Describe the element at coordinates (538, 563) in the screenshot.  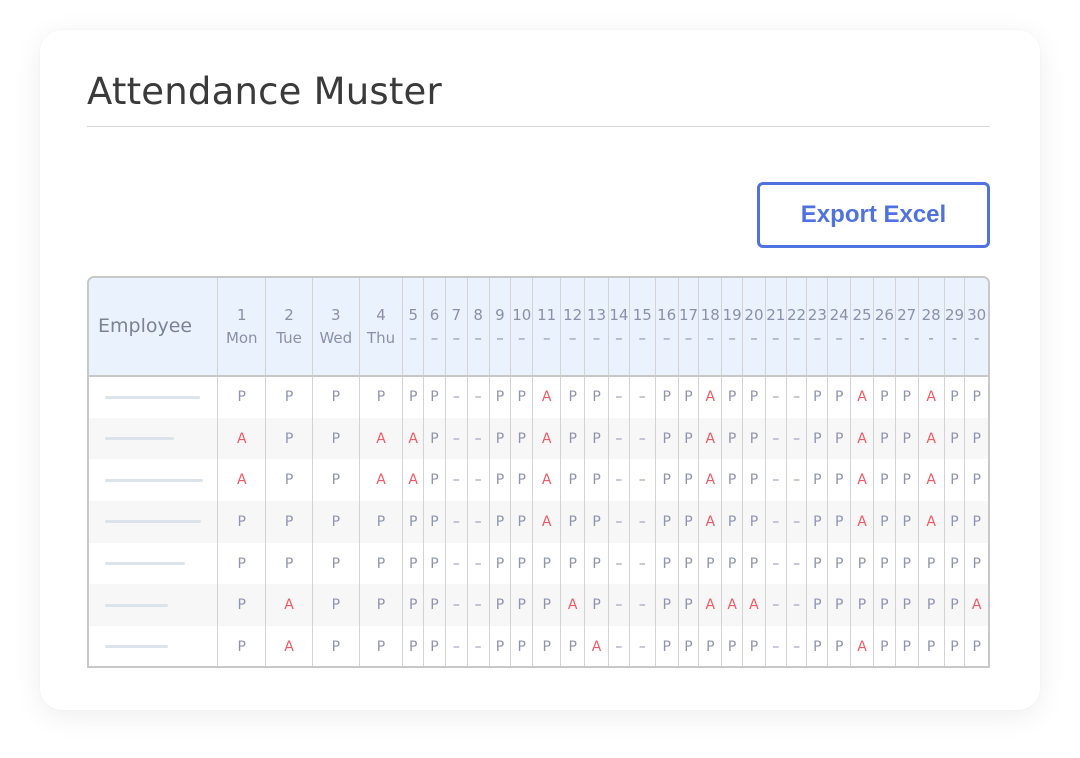
I see `table-row: P P P P P P – – P P P P P – – P P P P P – – P P P P P P P P` at that location.